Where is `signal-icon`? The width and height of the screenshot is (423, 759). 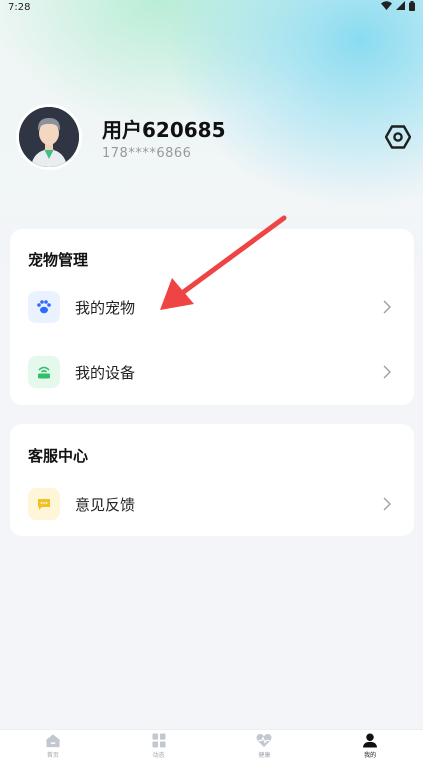
signal-icon is located at coordinates (400, 7).